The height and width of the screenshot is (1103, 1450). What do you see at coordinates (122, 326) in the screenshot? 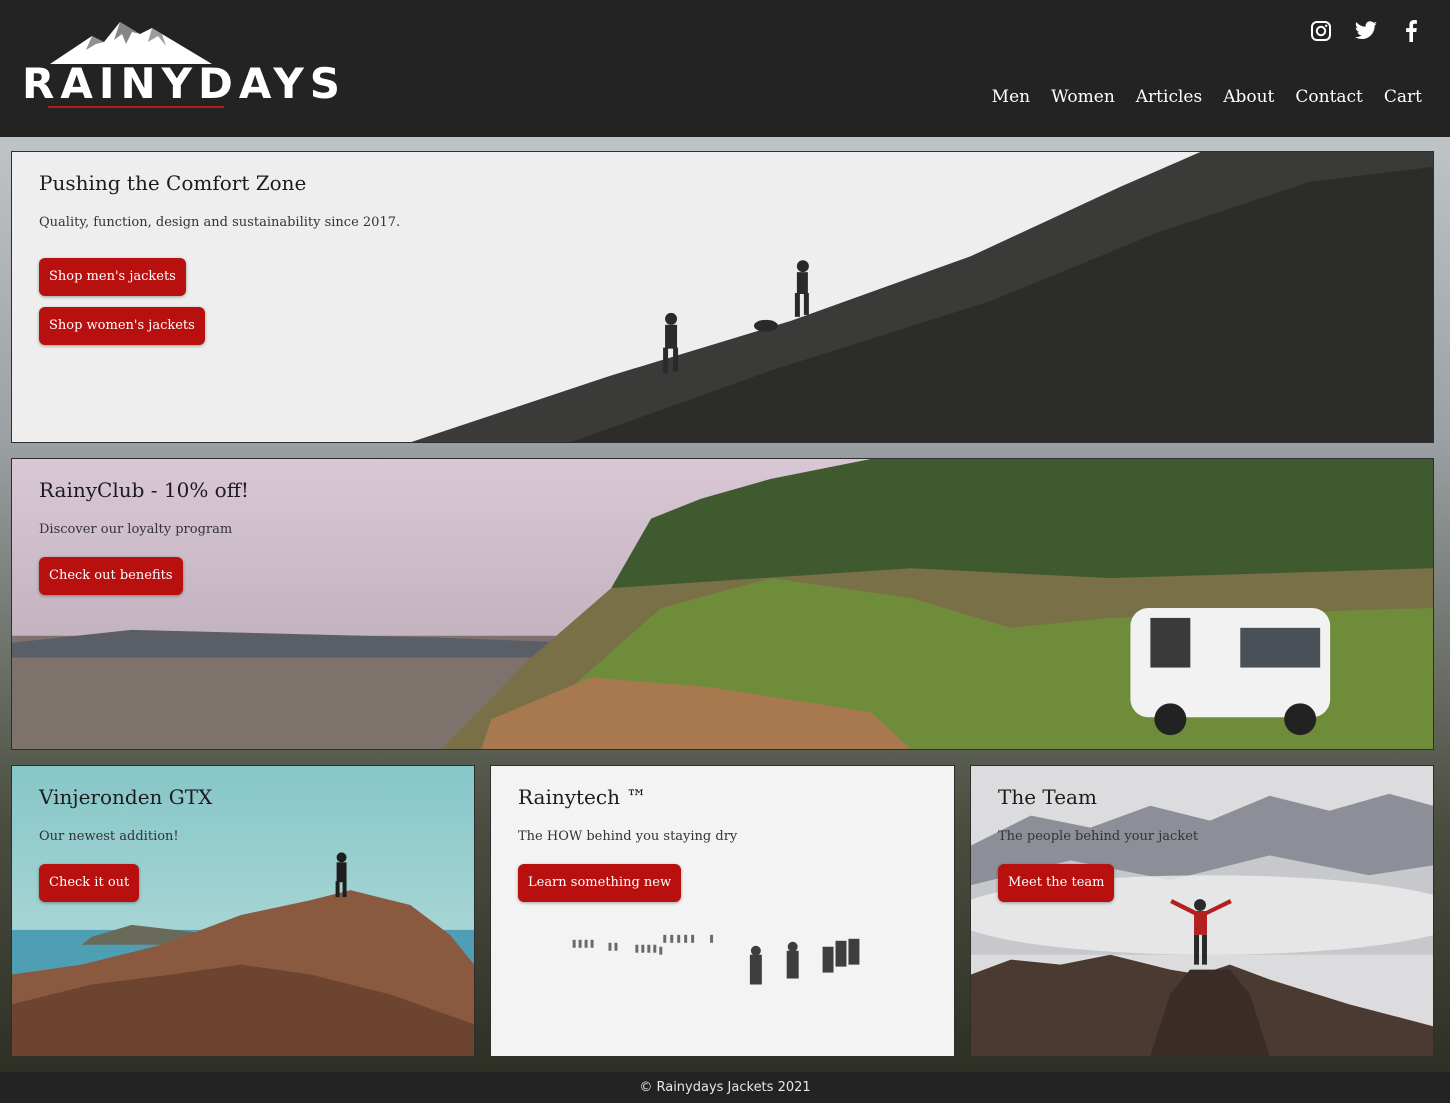
I see `shop-womens-jackets-button: Shop women's jackets` at bounding box center [122, 326].